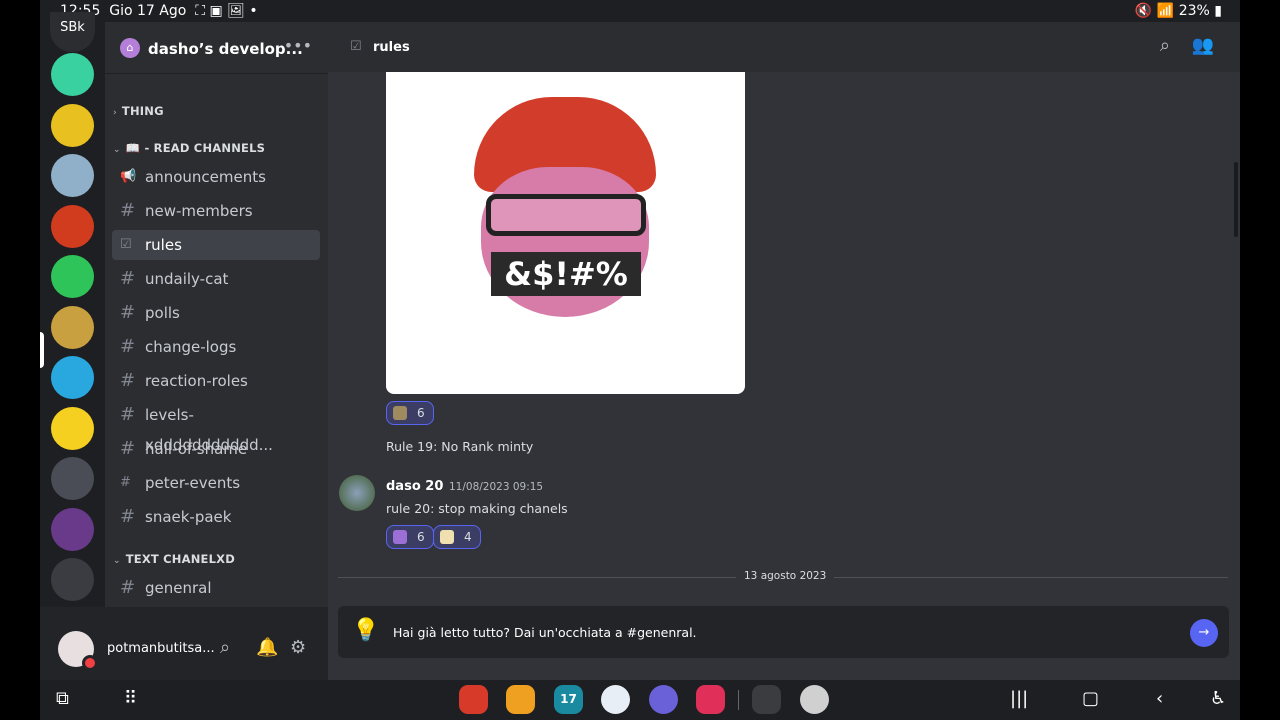 This screenshot has height=720, width=1280. I want to click on channel-title: rules, so click(391, 47).